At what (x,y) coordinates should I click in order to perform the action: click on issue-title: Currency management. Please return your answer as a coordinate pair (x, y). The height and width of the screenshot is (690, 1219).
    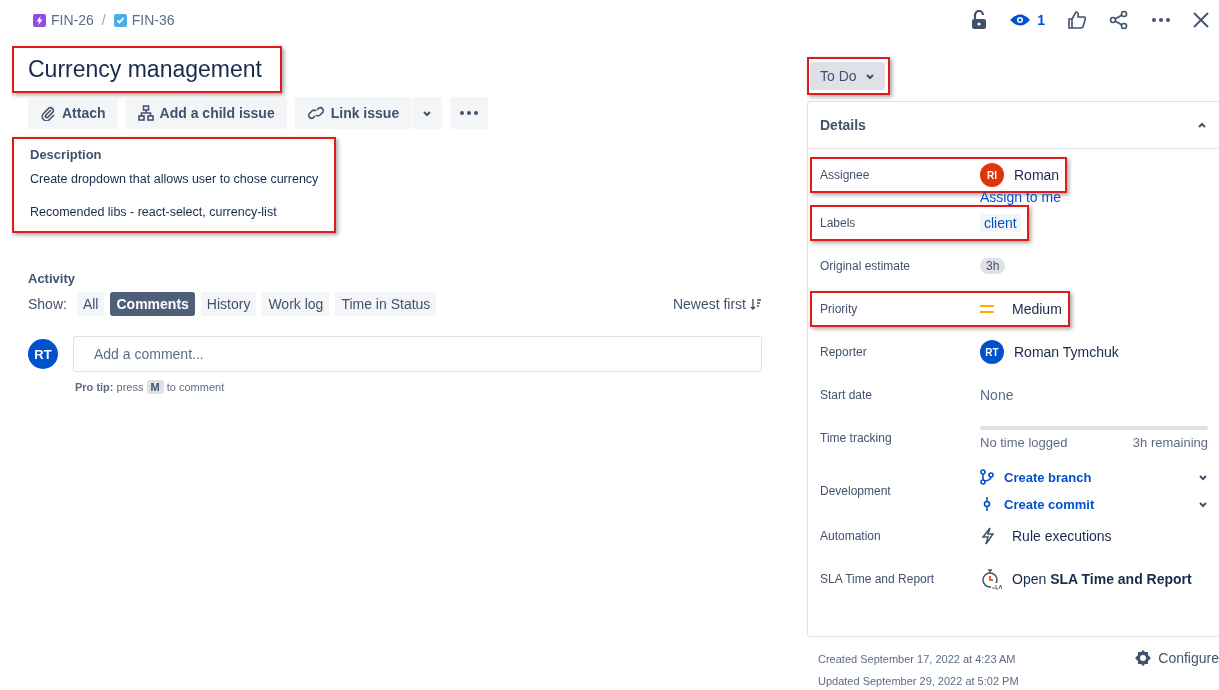
    Looking at the image, I should click on (147, 69).